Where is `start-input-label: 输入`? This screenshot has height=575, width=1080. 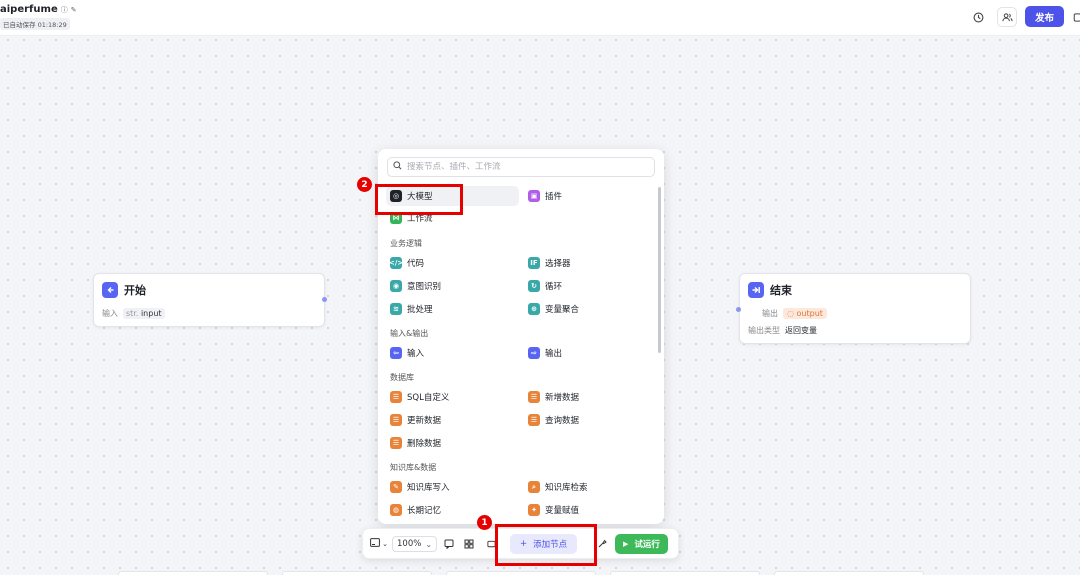
start-input-label: 输入 is located at coordinates (110, 313).